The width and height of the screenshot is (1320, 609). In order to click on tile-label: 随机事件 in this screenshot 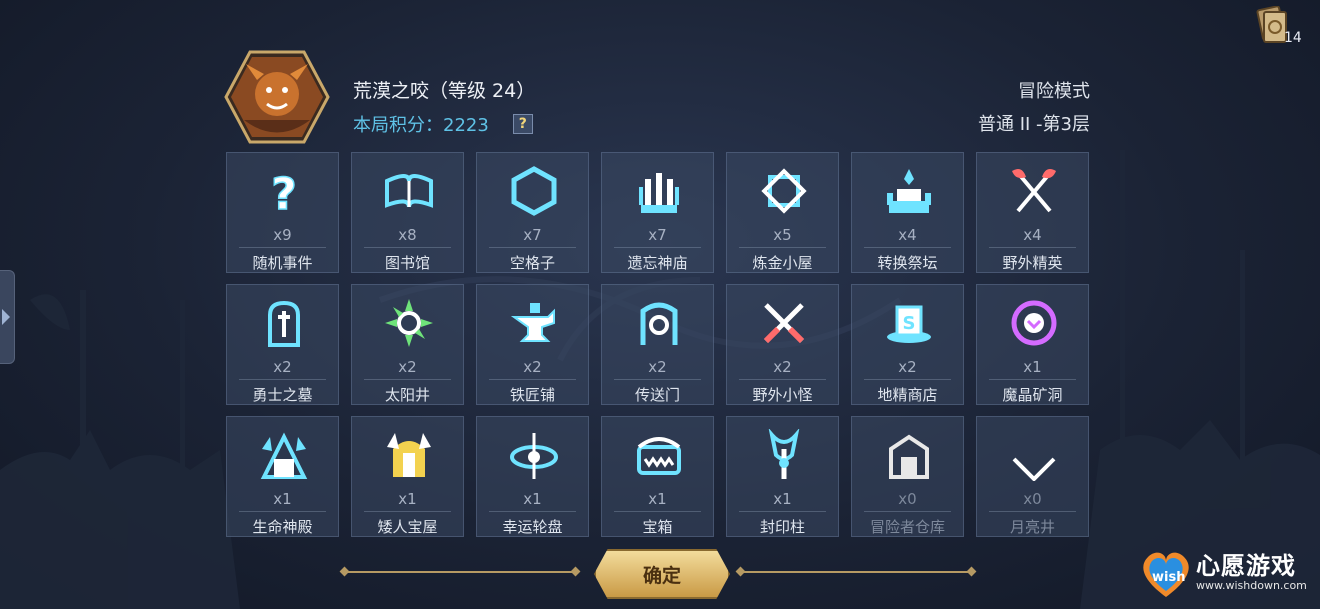, I will do `click(282, 263)`.